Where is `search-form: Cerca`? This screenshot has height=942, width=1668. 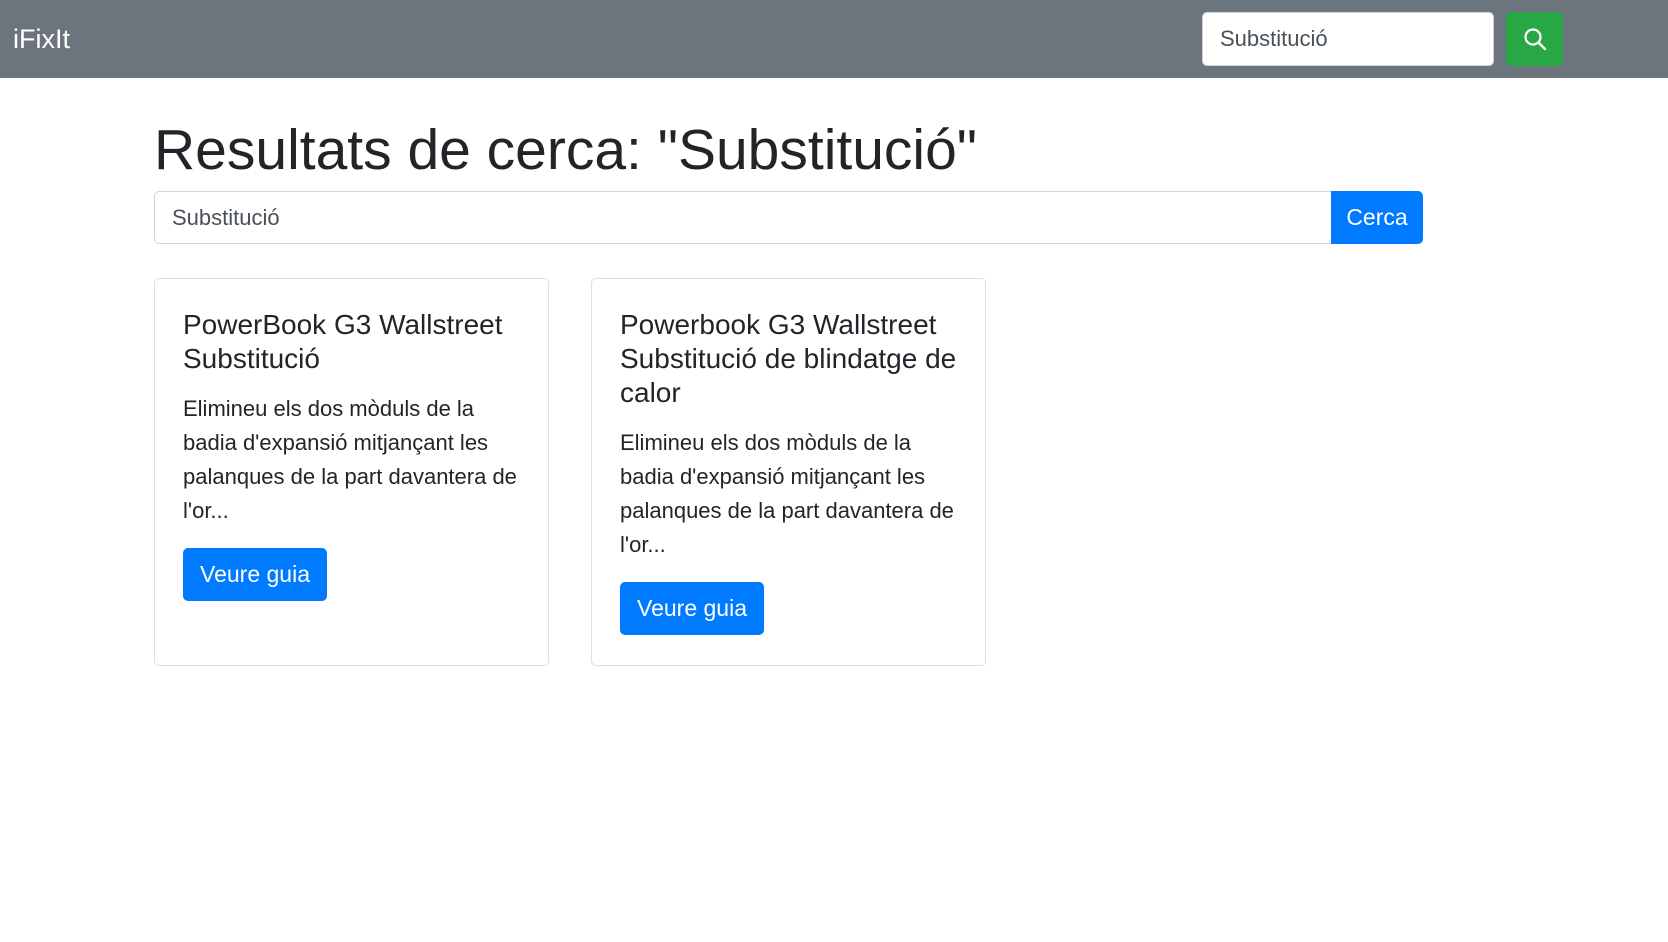
search-form: Cerca is located at coordinates (788, 217).